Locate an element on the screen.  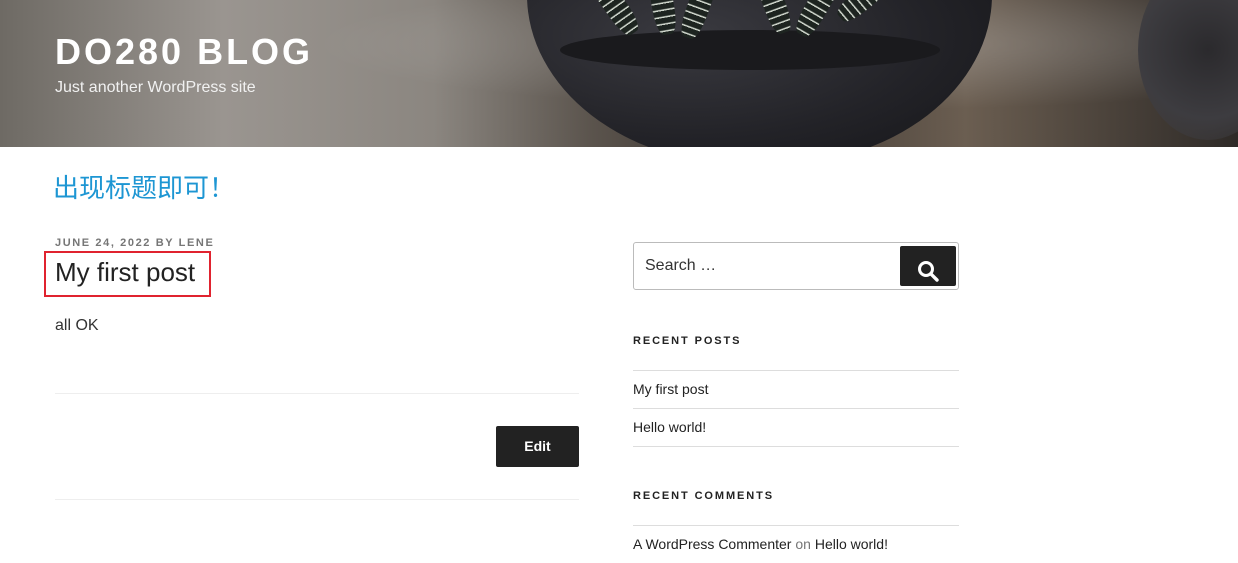
list-item: A WordPress Commenter on Hello world! is located at coordinates (796, 544).